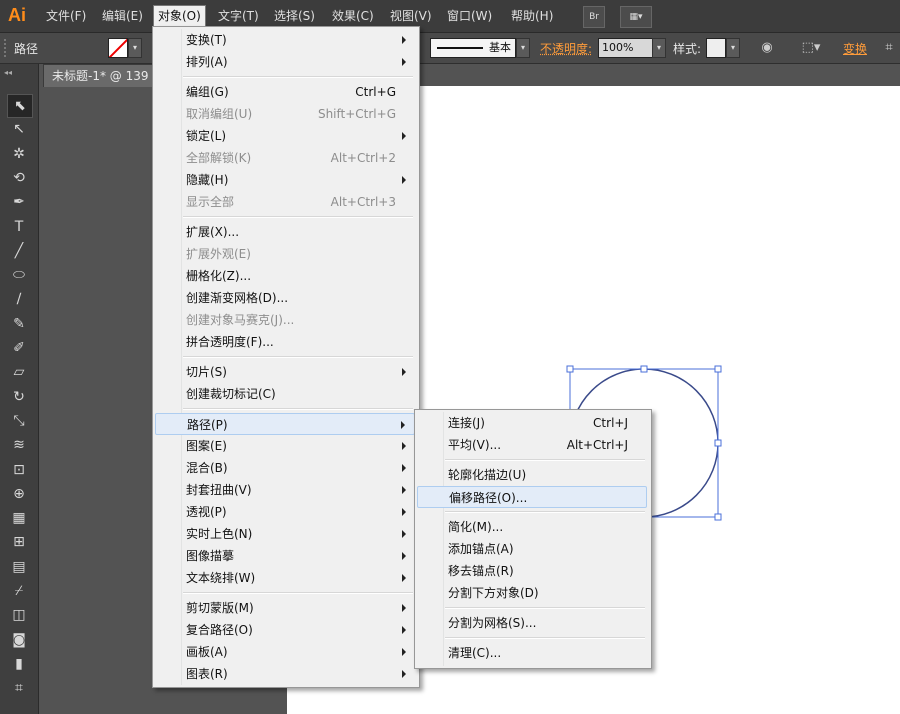 This screenshot has height=714, width=900. What do you see at coordinates (19, 567) in the screenshot?
I see `gradient-tool-icon: ▤` at bounding box center [19, 567].